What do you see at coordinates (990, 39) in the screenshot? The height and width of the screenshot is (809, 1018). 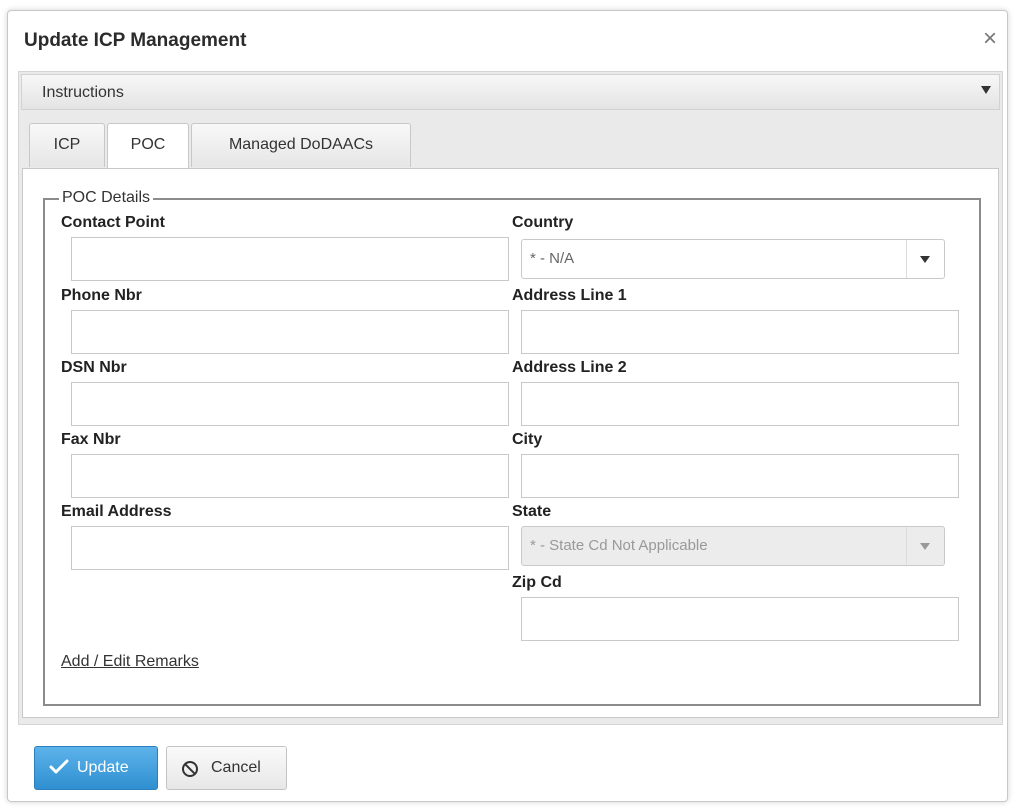 I see `close-icon: ×` at bounding box center [990, 39].